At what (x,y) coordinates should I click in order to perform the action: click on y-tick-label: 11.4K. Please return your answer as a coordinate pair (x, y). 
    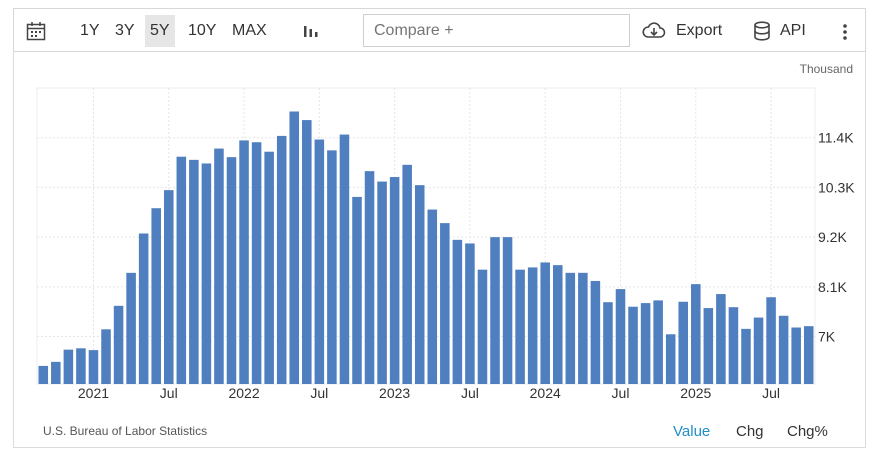
    Looking at the image, I should click on (836, 138).